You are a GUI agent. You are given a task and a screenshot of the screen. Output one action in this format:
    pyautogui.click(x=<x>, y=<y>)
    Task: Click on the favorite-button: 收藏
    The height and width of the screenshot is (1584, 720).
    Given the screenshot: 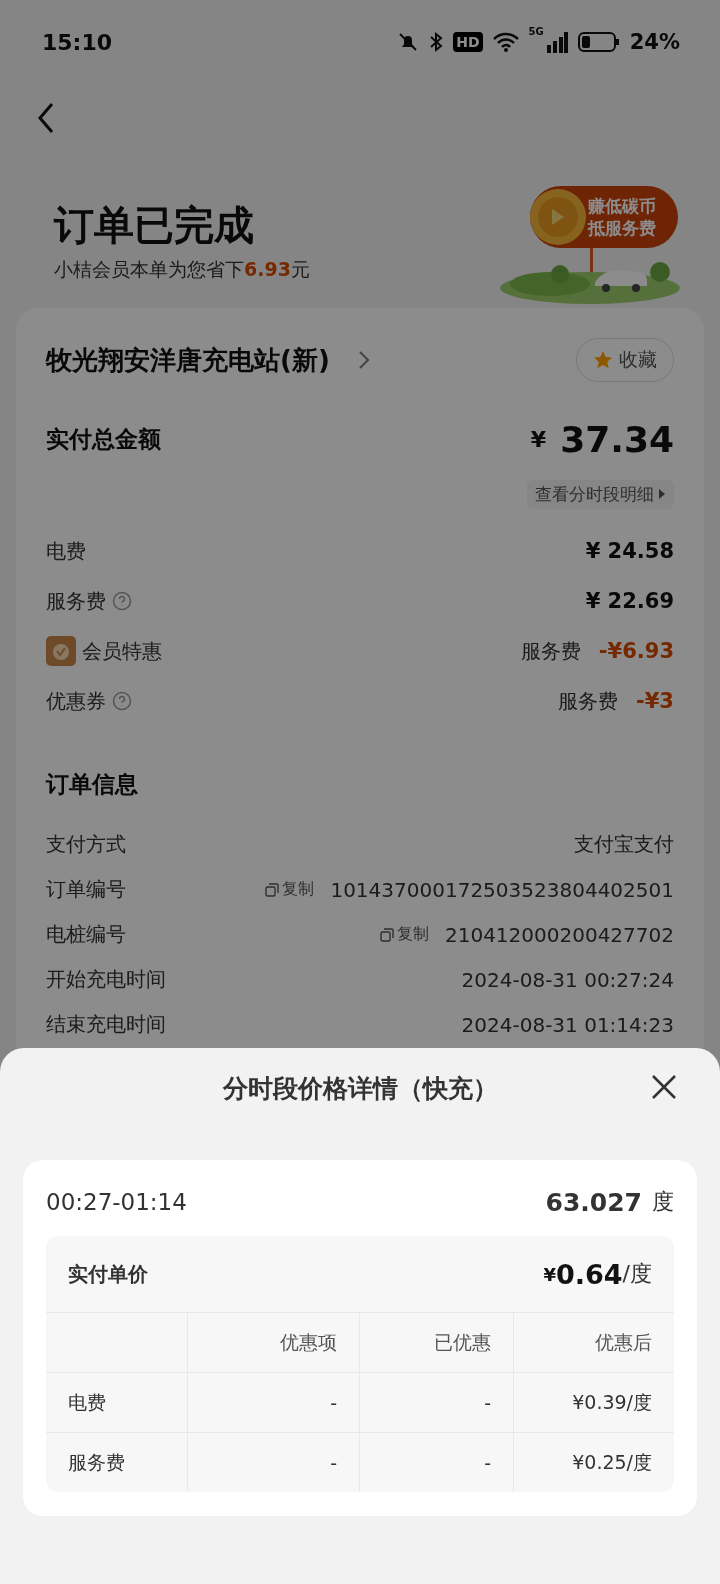 What is the action you would take?
    pyautogui.click(x=625, y=360)
    